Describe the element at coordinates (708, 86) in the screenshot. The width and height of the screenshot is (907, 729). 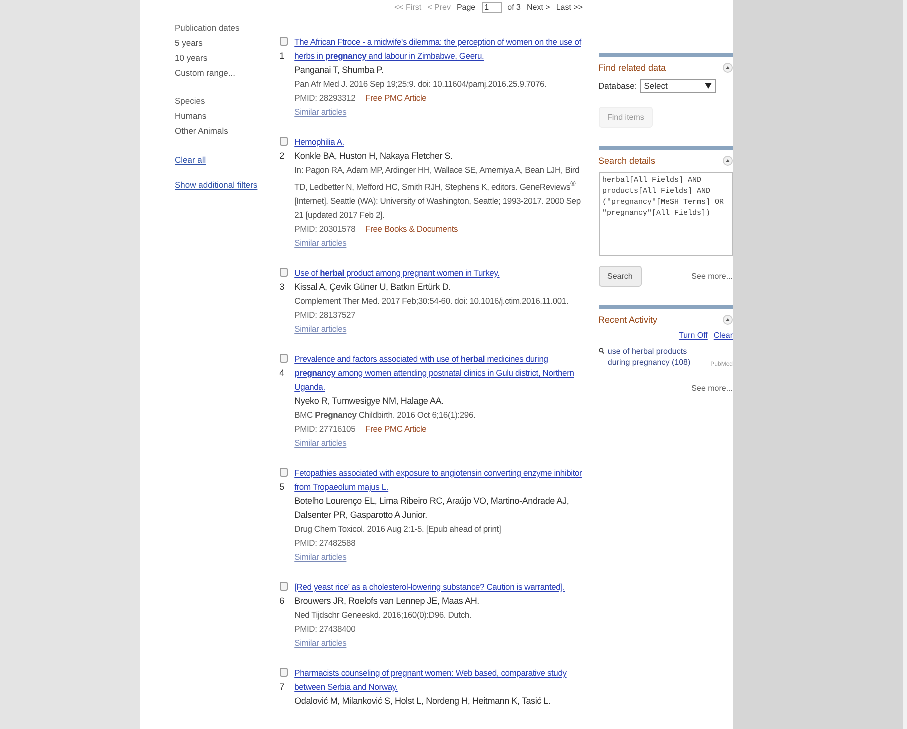
I see `dropdown-arrow-icon` at that location.